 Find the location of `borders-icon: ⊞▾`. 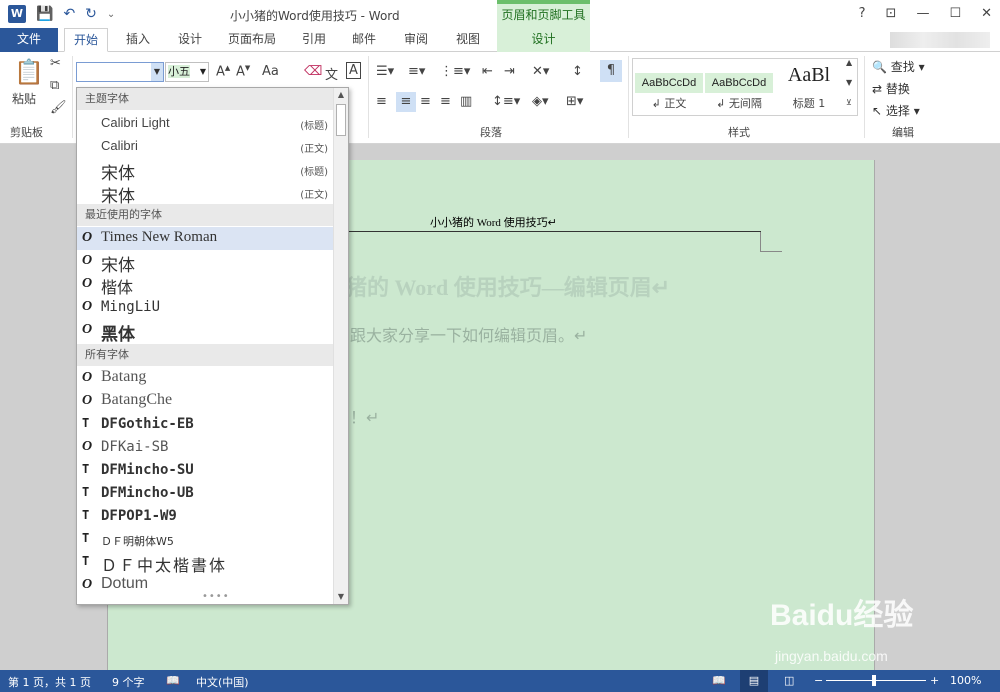

borders-icon: ⊞▾ is located at coordinates (574, 101).